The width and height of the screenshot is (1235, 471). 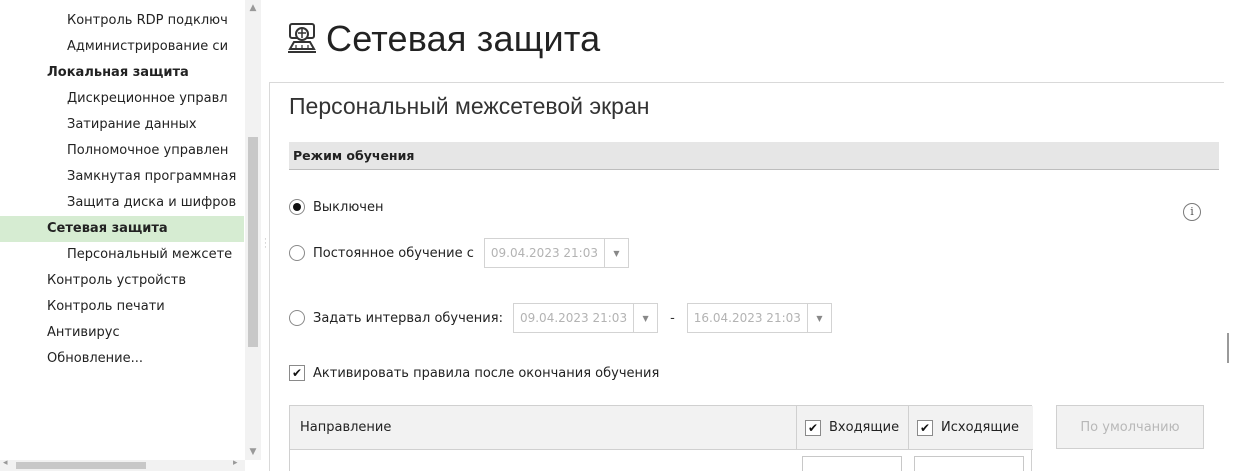 What do you see at coordinates (122, 47) in the screenshot?
I see `tree-item-system-admin: Администрирование си` at bounding box center [122, 47].